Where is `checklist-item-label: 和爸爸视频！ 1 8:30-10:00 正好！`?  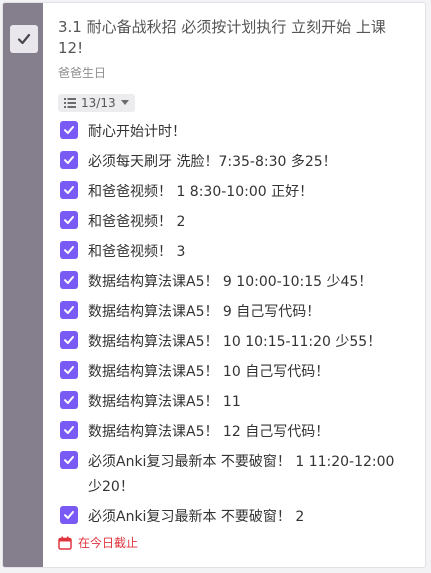
checklist-item-label: 和爸爸视频！ 1 8:30-10:00 正好！ is located at coordinates (201, 191).